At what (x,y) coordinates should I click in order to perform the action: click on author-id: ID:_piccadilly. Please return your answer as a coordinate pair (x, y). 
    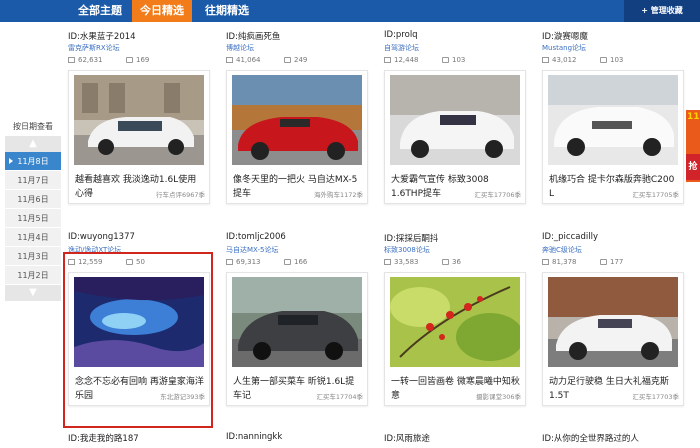
    Looking at the image, I should click on (570, 237).